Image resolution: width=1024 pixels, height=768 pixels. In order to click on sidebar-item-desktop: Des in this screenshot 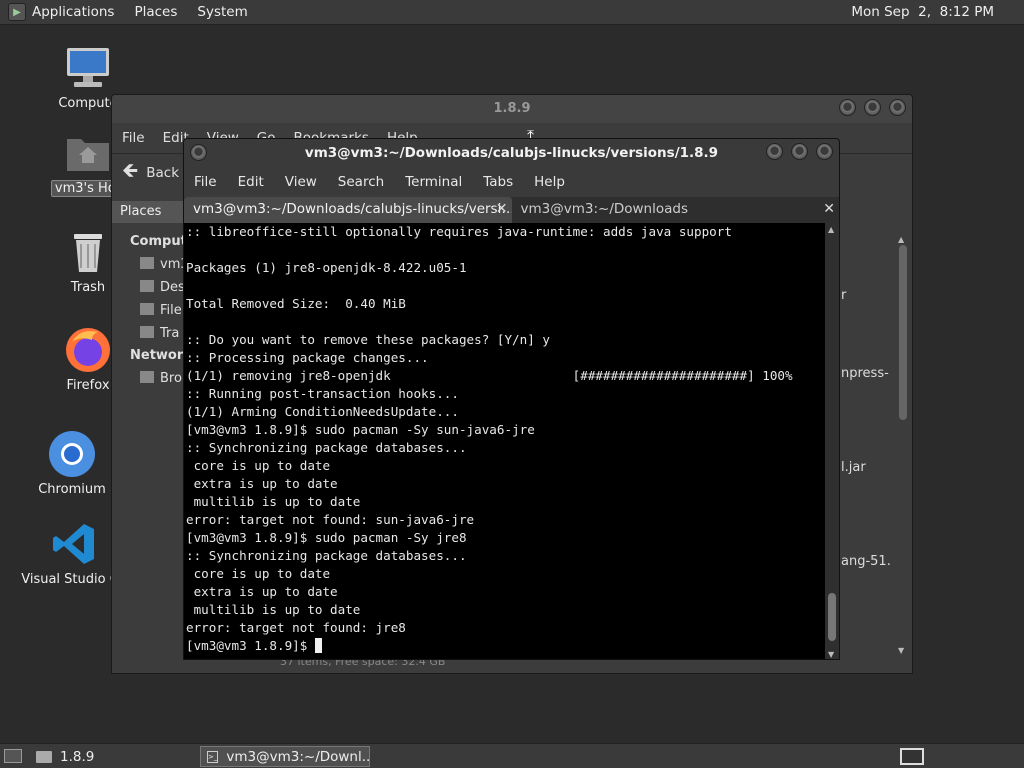, I will do `click(152, 287)`.